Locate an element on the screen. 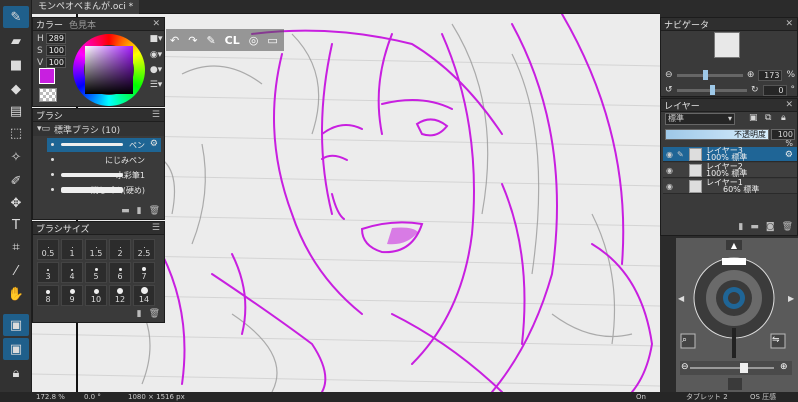  move-tool: ✥ is located at coordinates (16, 203).